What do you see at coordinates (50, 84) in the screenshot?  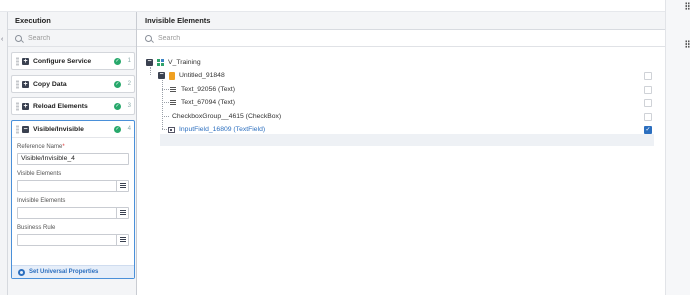 I see `step-label: Copy Data` at bounding box center [50, 84].